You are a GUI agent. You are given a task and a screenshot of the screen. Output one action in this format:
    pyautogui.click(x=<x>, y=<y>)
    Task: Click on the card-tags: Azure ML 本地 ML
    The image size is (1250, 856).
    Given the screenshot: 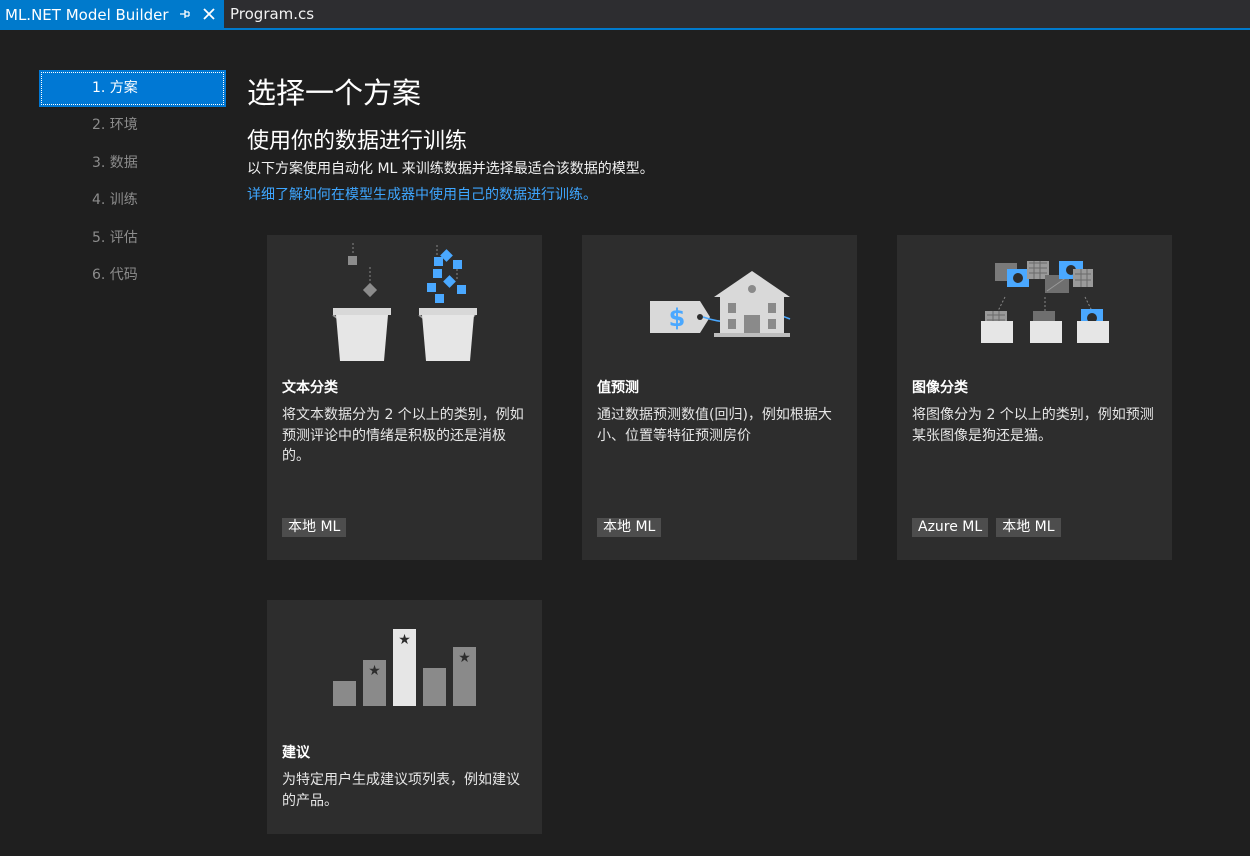 What is the action you would take?
    pyautogui.click(x=986, y=527)
    